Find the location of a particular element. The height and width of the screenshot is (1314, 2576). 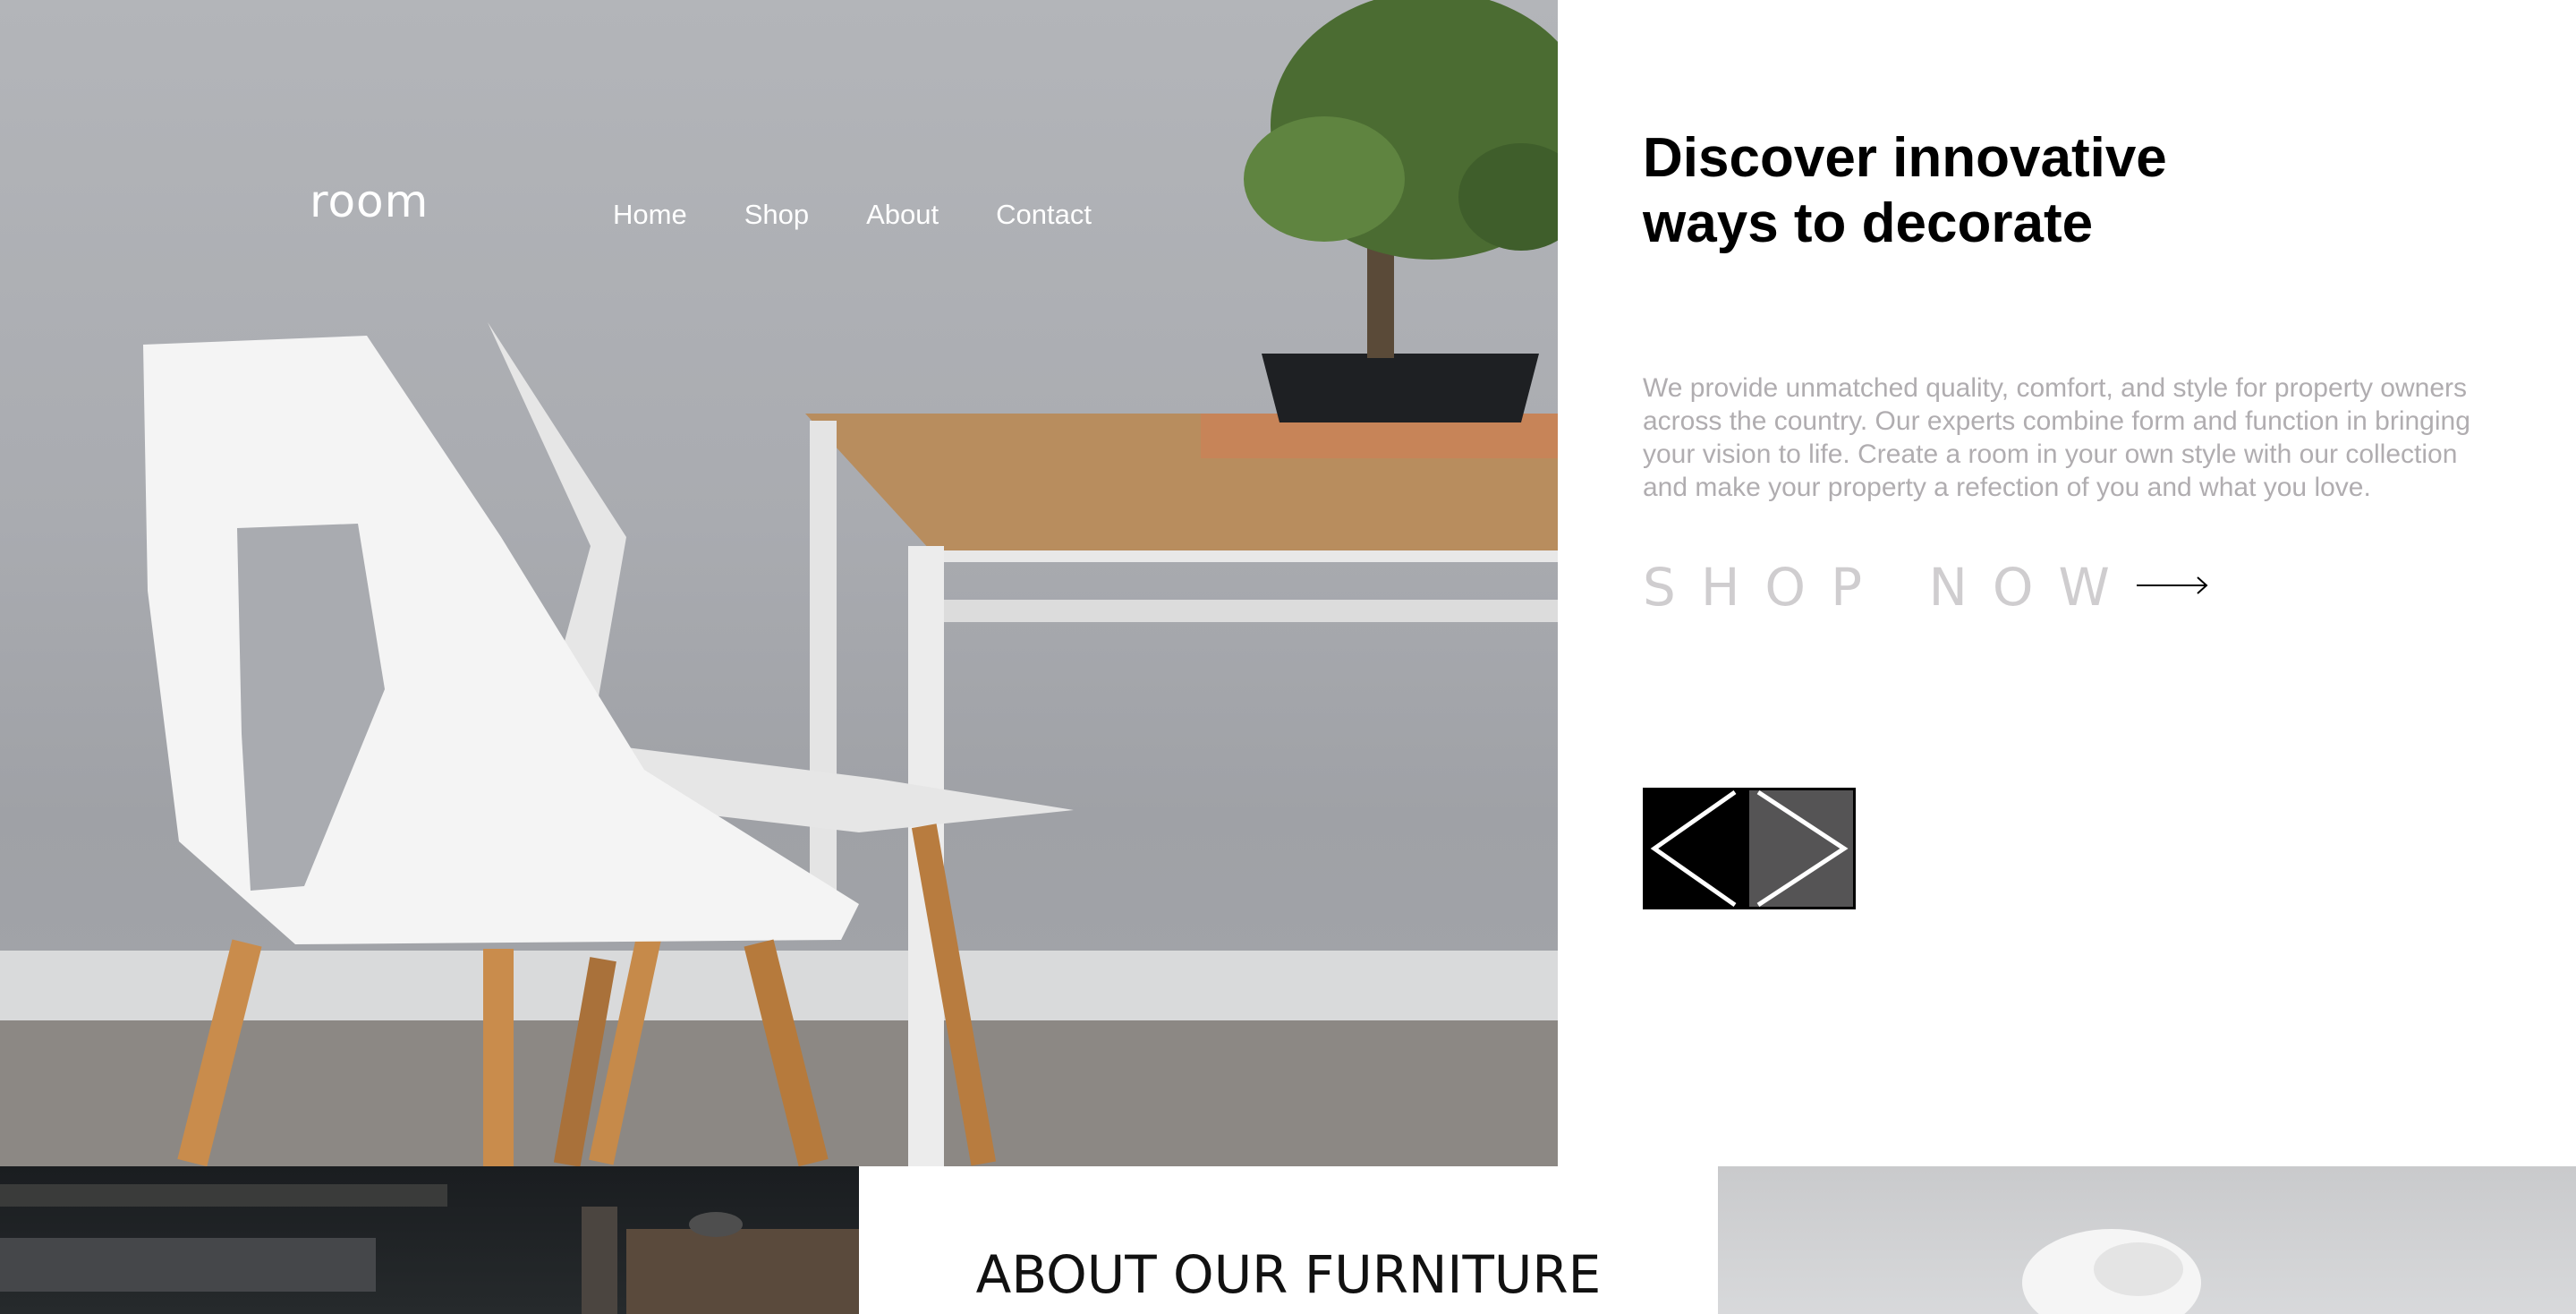

hero-headline-line1: Discover innovative is located at coordinates (1905, 158).